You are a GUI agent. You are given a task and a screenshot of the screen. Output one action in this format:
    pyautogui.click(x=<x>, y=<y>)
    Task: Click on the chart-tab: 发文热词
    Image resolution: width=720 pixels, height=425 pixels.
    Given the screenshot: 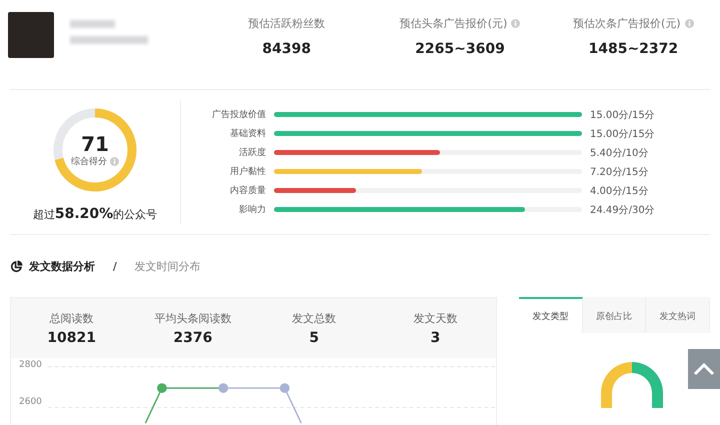 What is the action you would take?
    pyautogui.click(x=678, y=315)
    